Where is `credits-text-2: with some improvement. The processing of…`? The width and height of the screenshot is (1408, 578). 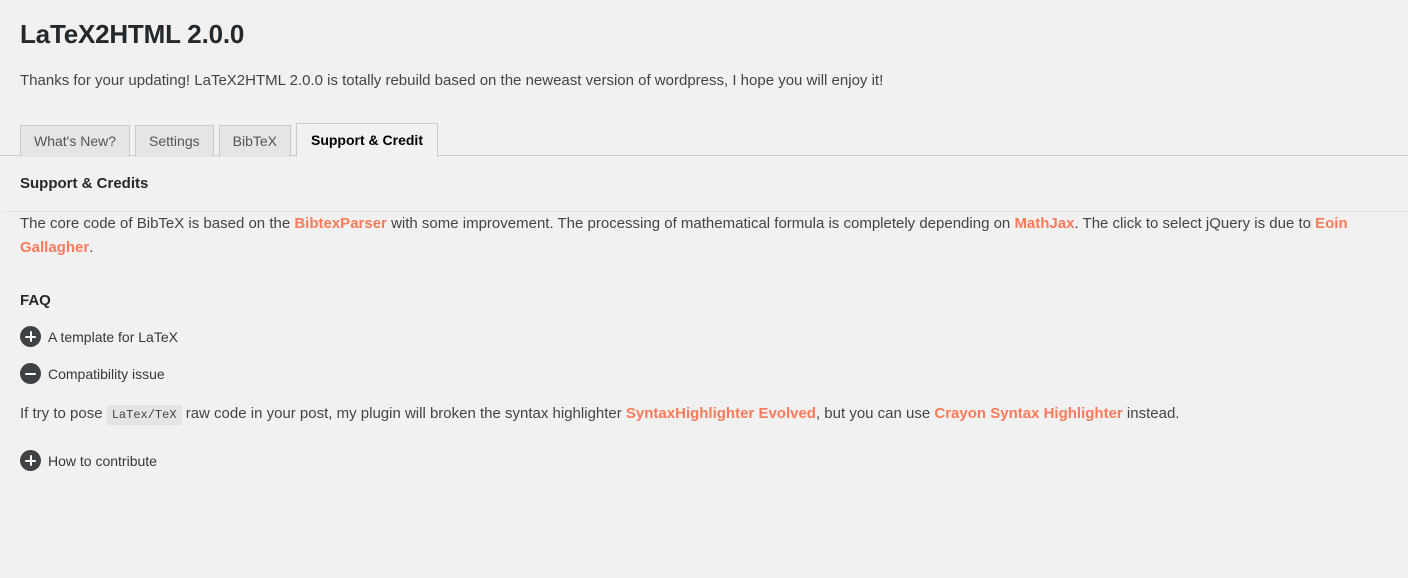 credits-text-2: with some improvement. The processing of… is located at coordinates (700, 223).